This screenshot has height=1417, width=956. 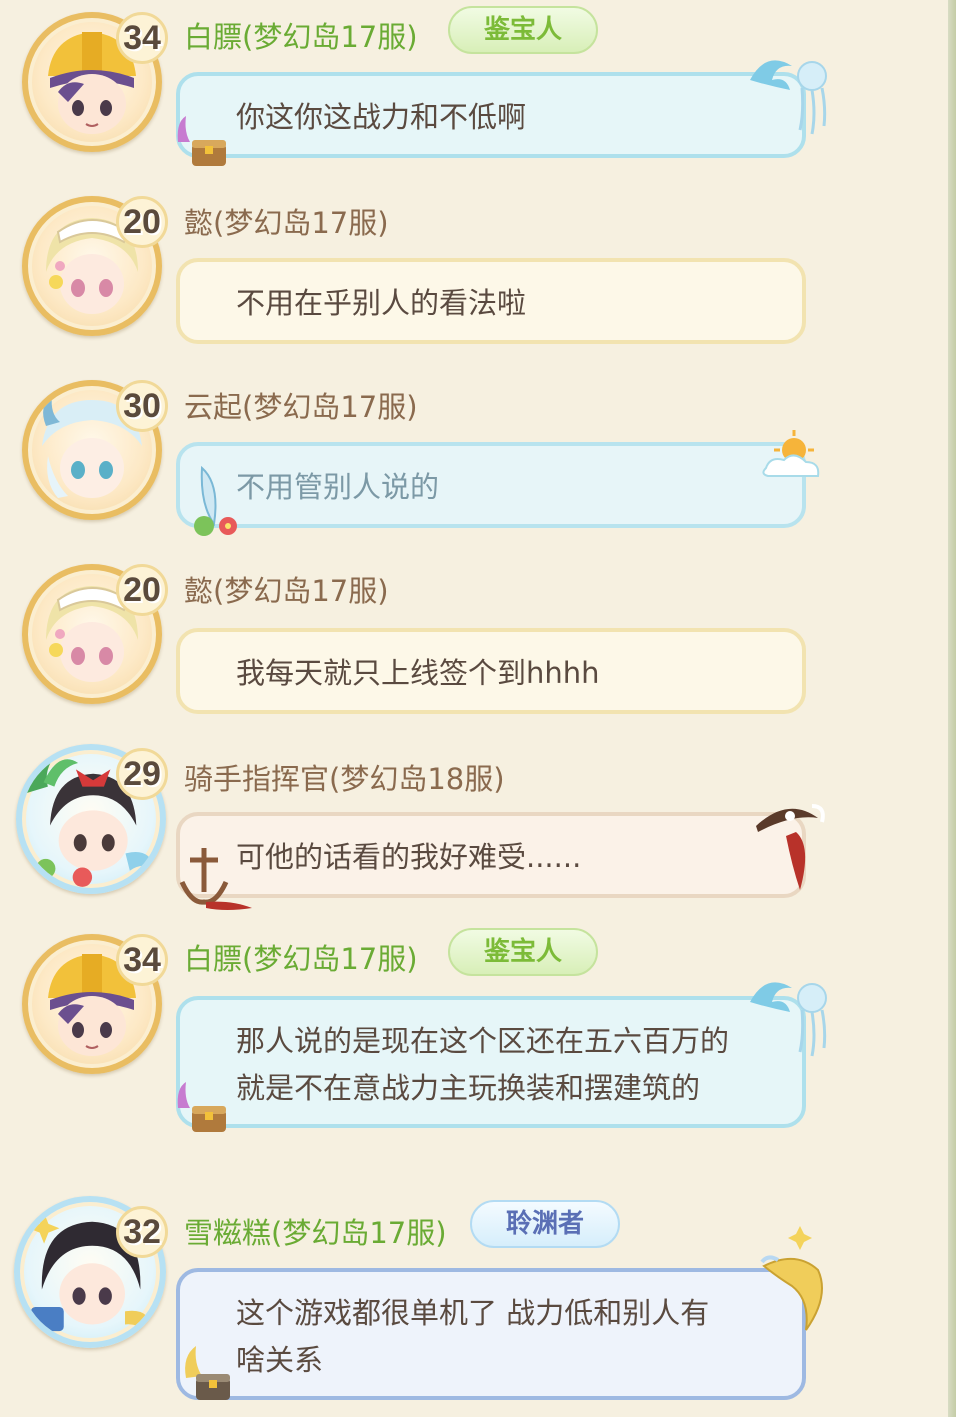 I want to click on message-line: 那人说的是现在这个区还在五六百万的, so click(x=483, y=1041).